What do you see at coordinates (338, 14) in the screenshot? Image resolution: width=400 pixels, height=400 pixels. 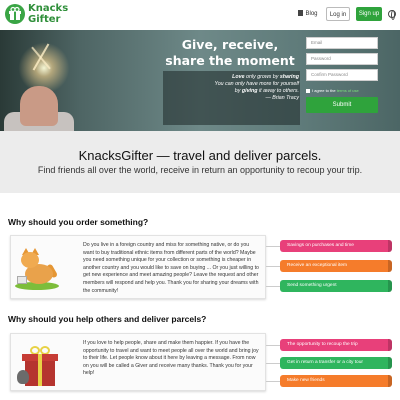 I see `login-button: Log in` at bounding box center [338, 14].